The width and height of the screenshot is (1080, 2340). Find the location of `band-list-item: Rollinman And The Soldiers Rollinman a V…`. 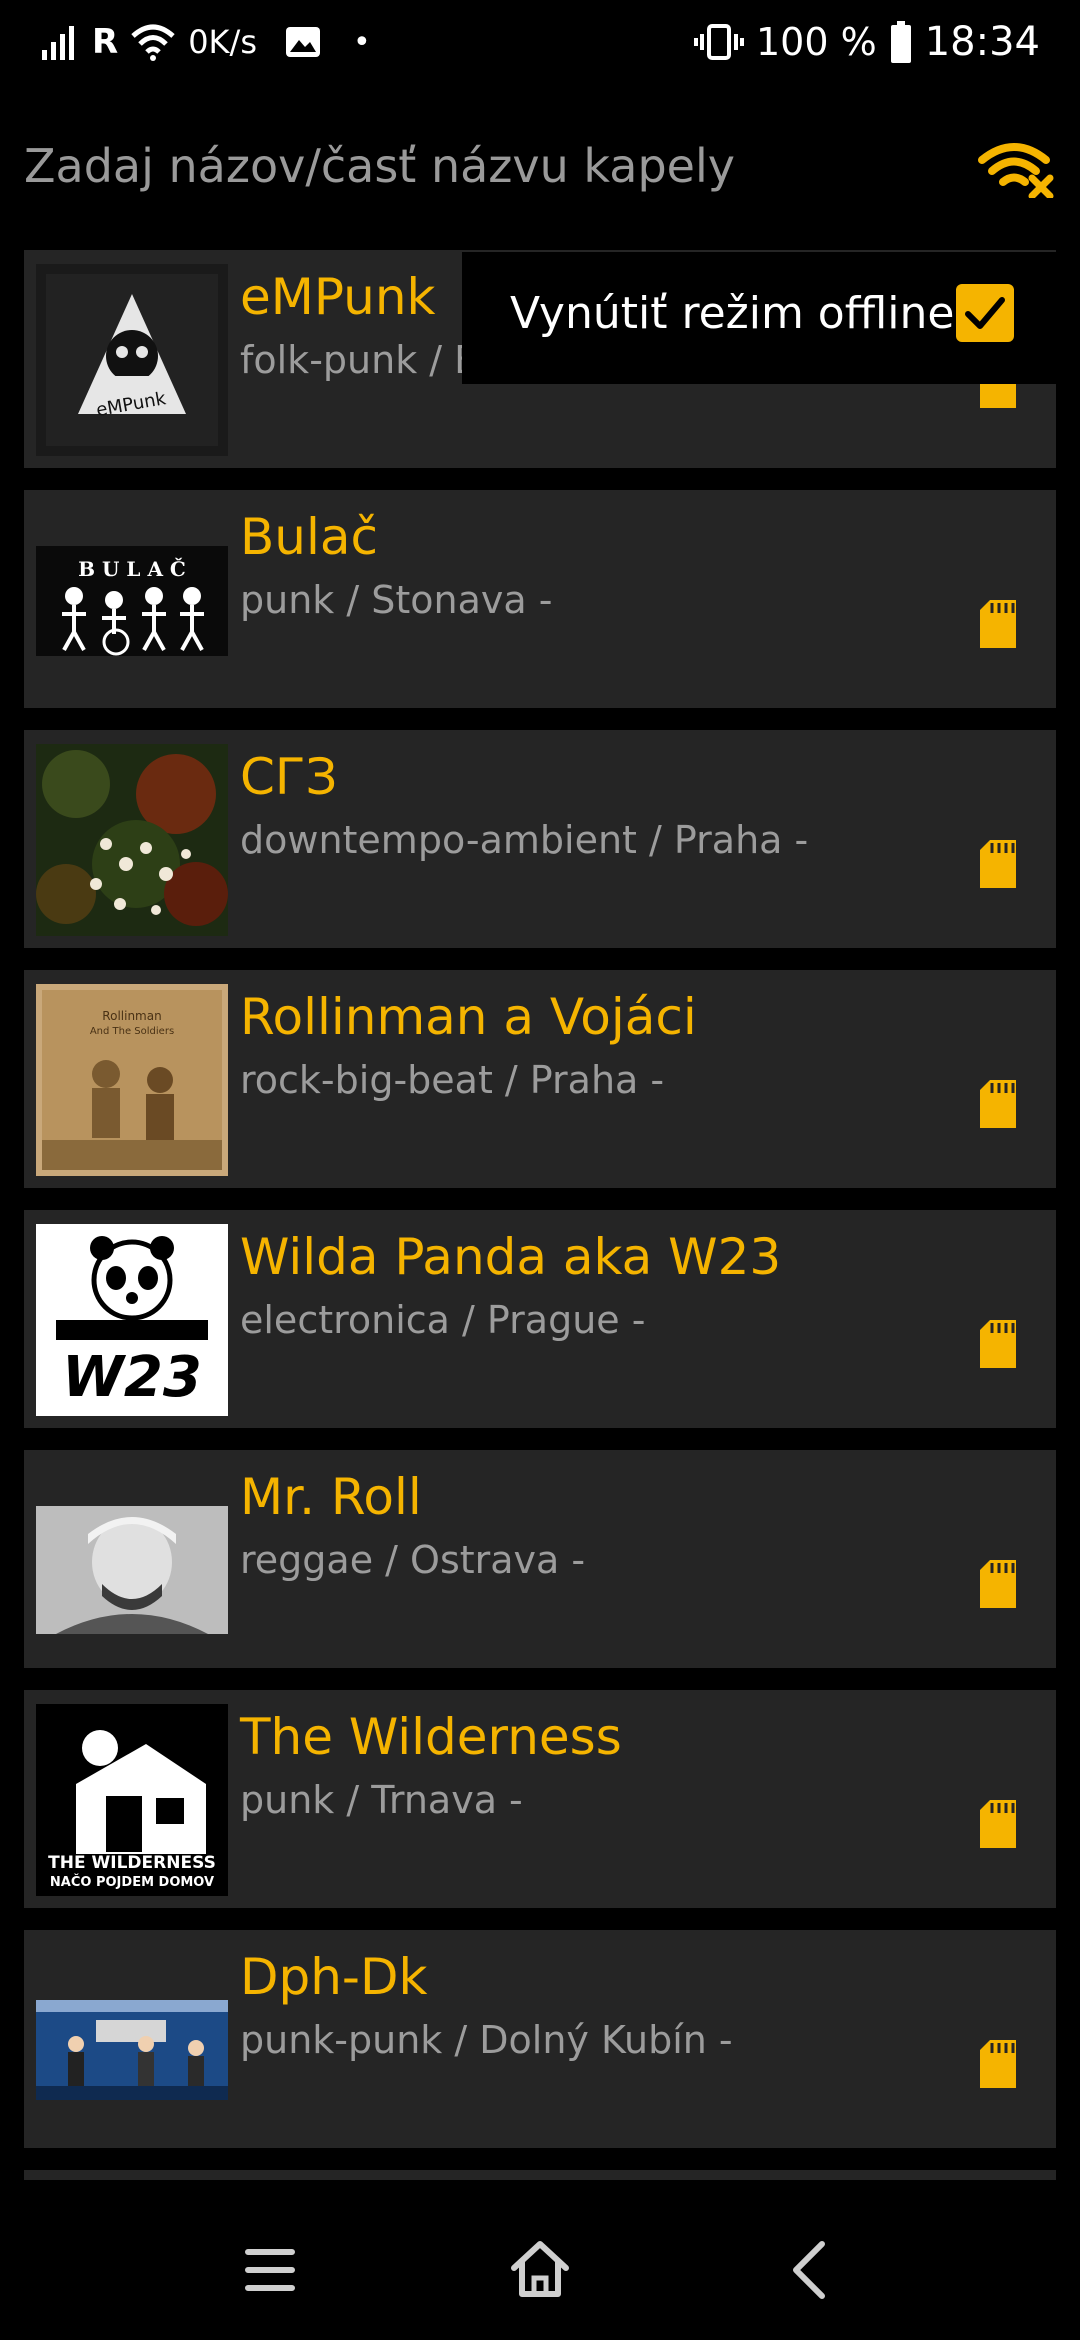

band-list-item: Rollinman And The Soldiers Rollinman a V… is located at coordinates (540, 1079).